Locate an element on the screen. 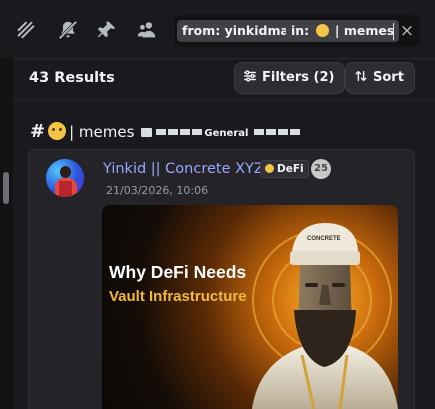 This screenshot has height=409, width=435. header-divider is located at coordinates (224, 100).